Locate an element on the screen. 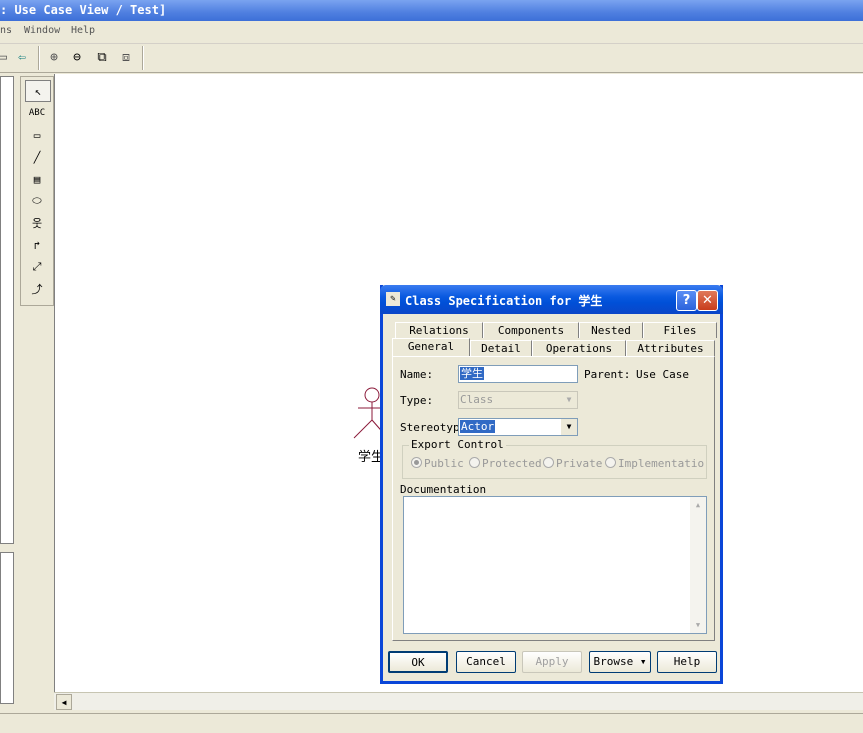 Image resolution: width=863 pixels, height=733 pixels. use-case-tool-icon: ⬭ is located at coordinates (37, 201).